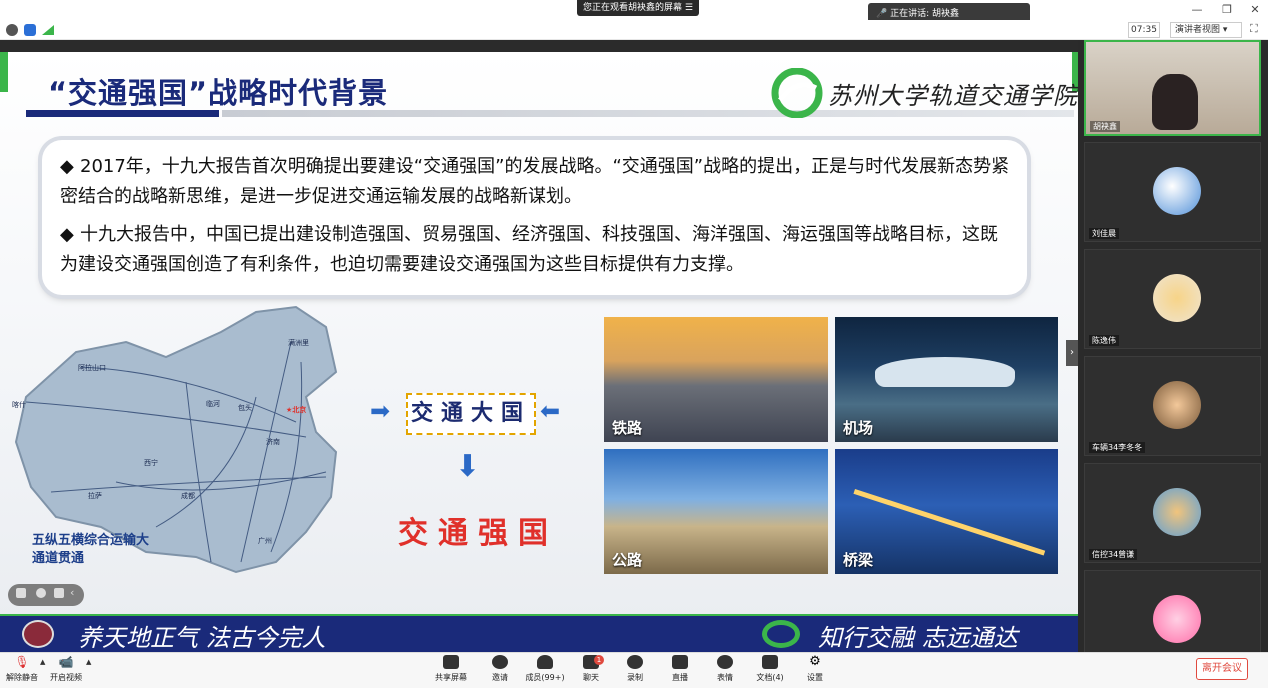  Describe the element at coordinates (539, 46) in the screenshot. I see `share-top-strip` at that location.